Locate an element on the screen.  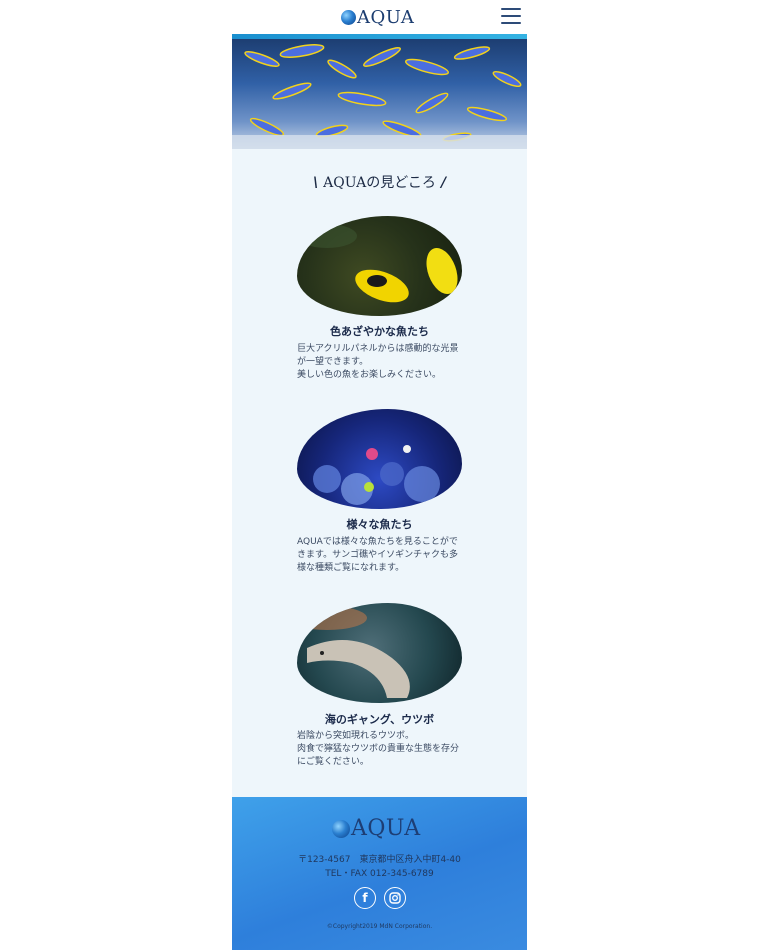
desc-line: きます。サンゴ礁やイソギンチャクも多 is located at coordinates (378, 555).